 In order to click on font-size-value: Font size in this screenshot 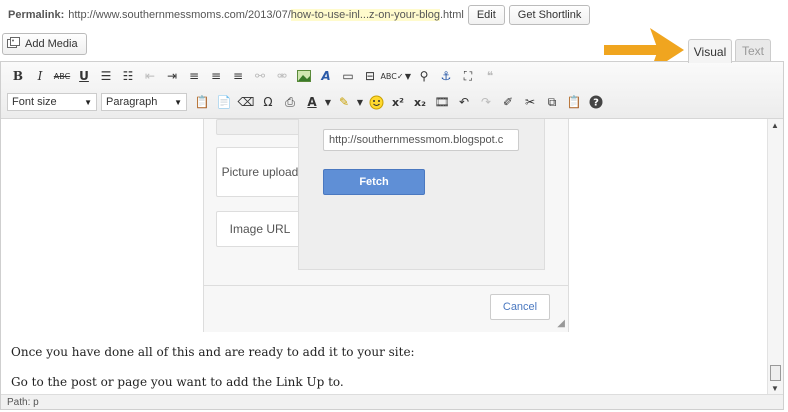, I will do `click(34, 102)`.